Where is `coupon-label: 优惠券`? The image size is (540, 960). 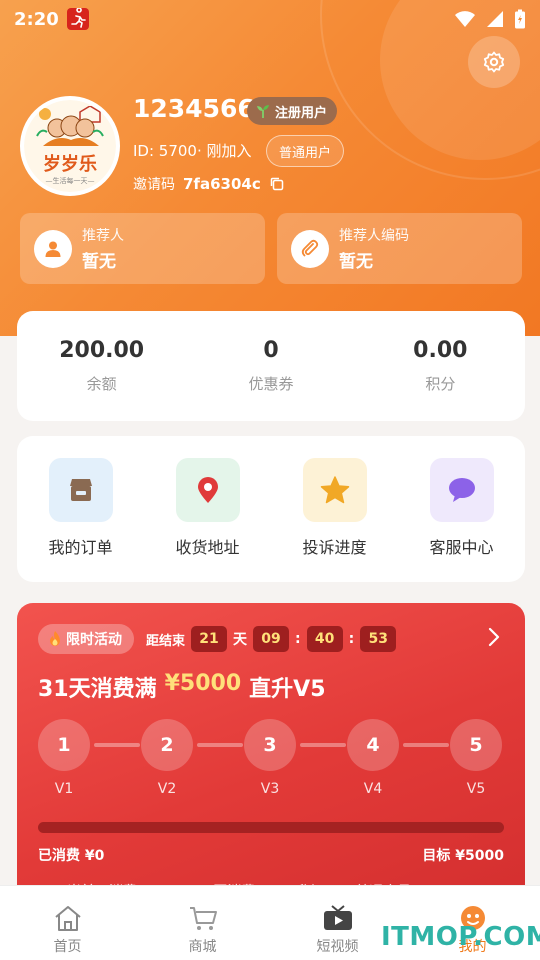
coupon-label: 优惠券 is located at coordinates (271, 384).